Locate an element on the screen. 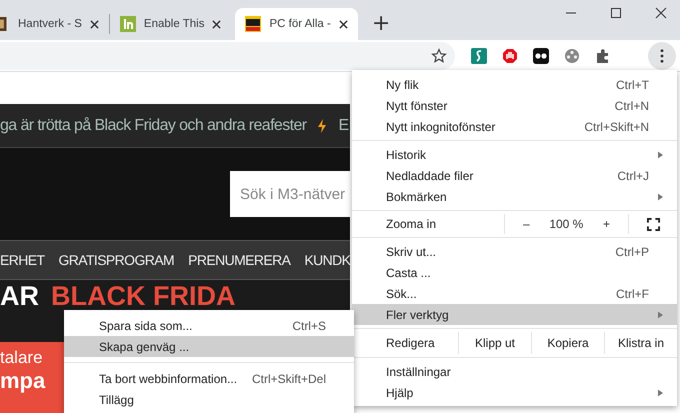 This screenshot has height=413, width=680. menu-item: Sök... Ctrl+F is located at coordinates (514, 293).